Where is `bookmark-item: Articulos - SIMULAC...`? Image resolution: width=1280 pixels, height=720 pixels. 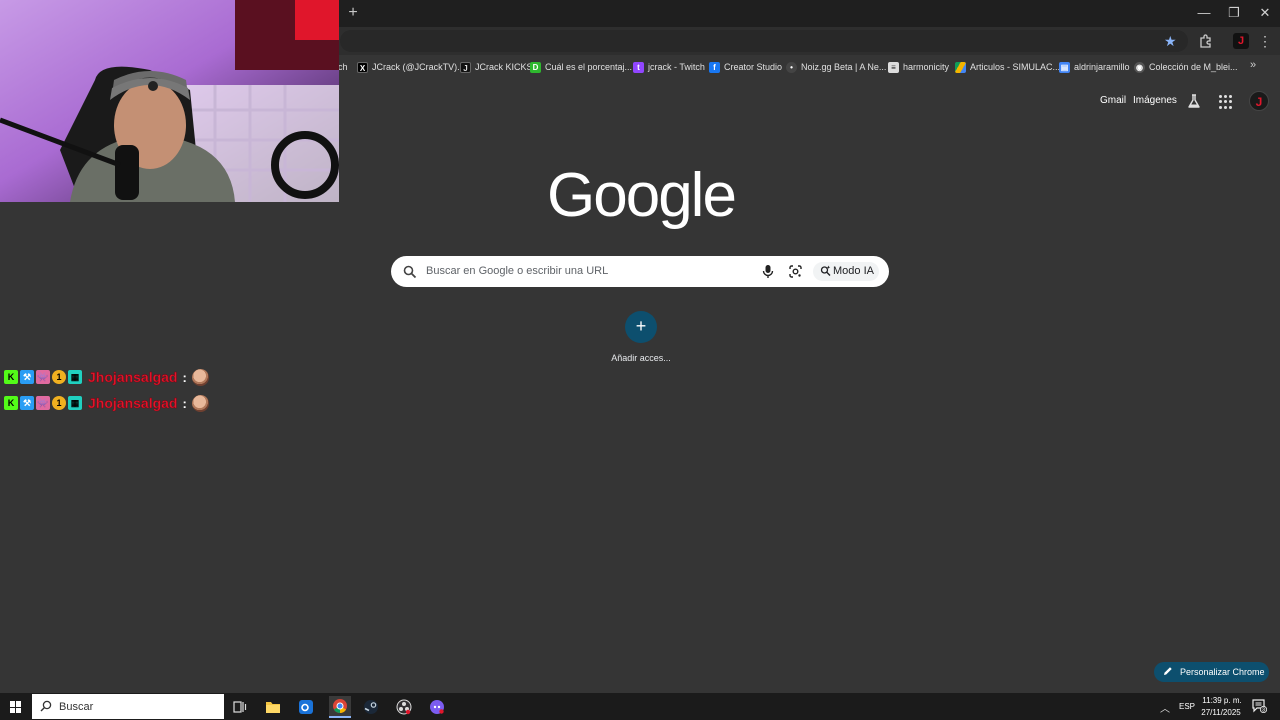 bookmark-item: Articulos - SIMULAC... is located at coordinates (1007, 67).